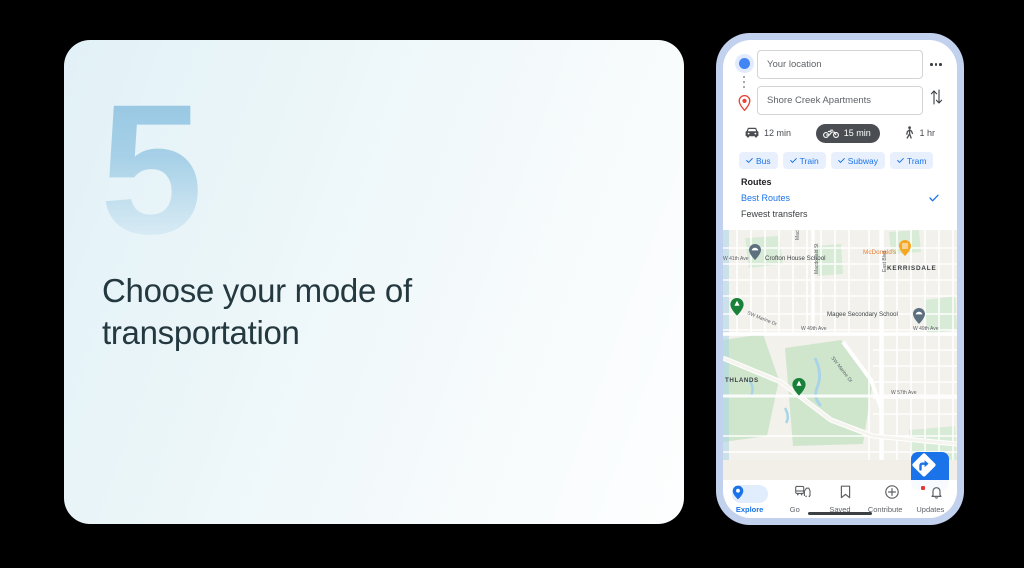 The height and width of the screenshot is (568, 1024). Describe the element at coordinates (766, 198) in the screenshot. I see `route-option-best-label: Best Routes` at that location.